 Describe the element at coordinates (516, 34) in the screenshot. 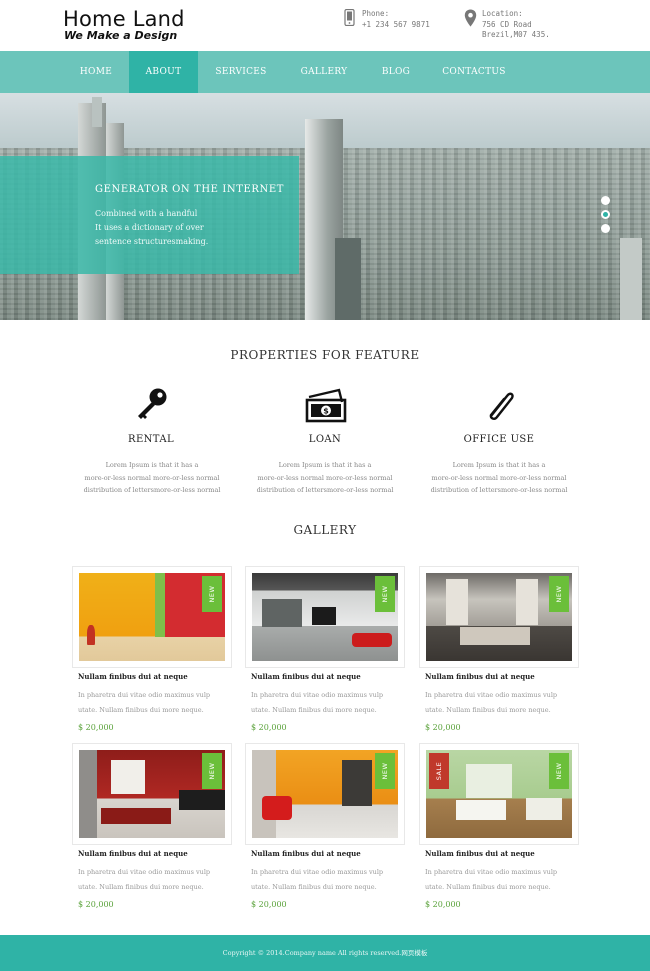

I see `location-line2: Brezil,M07 435.` at that location.